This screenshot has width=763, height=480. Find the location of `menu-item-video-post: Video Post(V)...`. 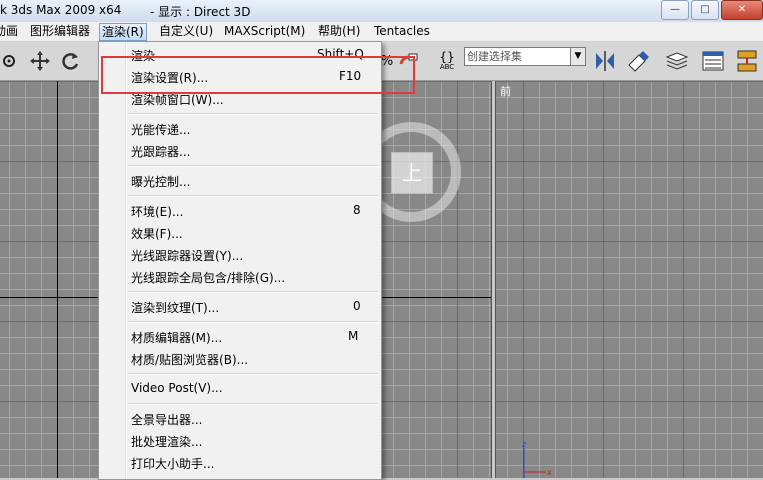

menu-item-video-post: Video Post(V)... is located at coordinates (240, 389).